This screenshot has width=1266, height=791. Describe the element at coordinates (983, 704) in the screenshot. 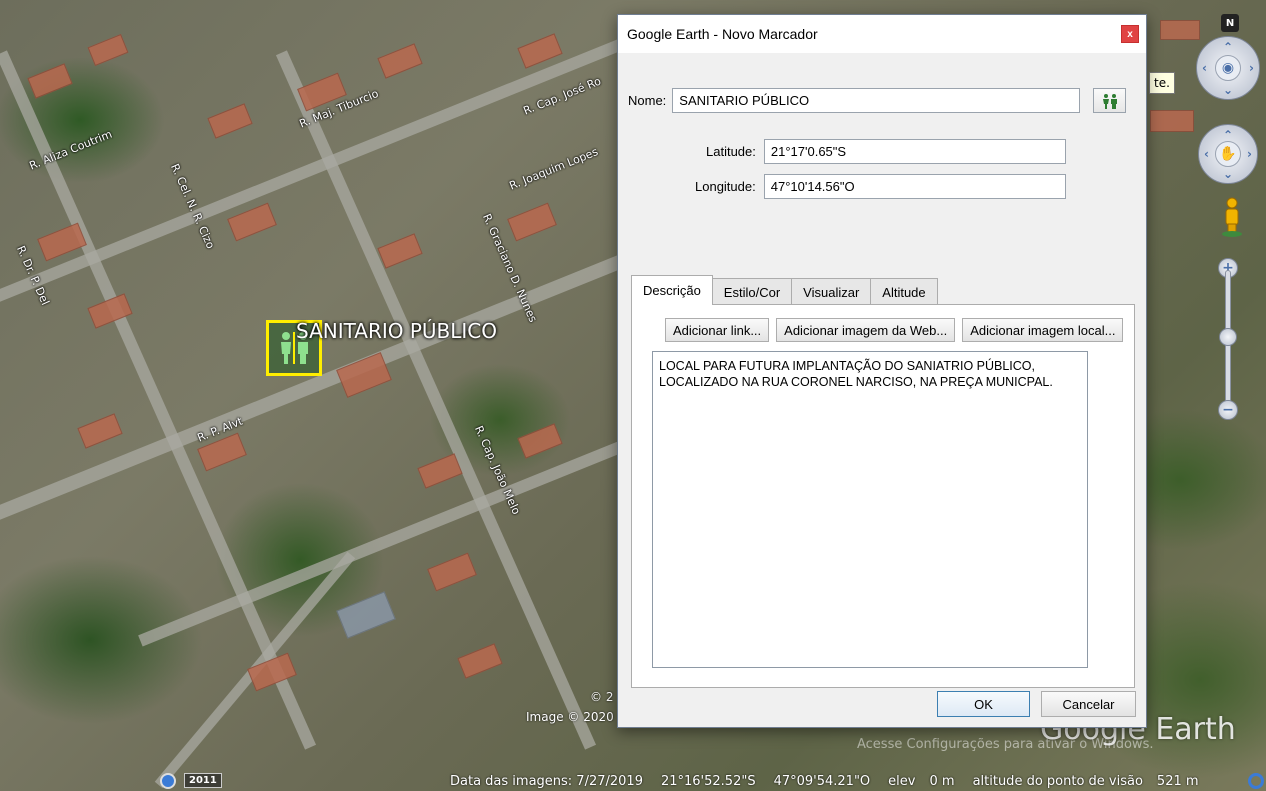

I see `ok-button: OK` at that location.